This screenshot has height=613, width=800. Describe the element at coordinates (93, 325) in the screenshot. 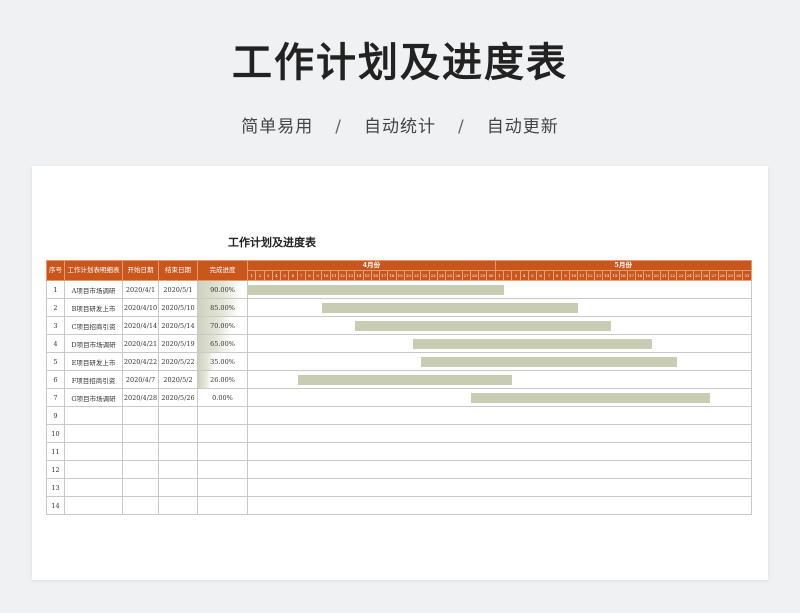

I see `cell-task: C项目招商引资` at that location.